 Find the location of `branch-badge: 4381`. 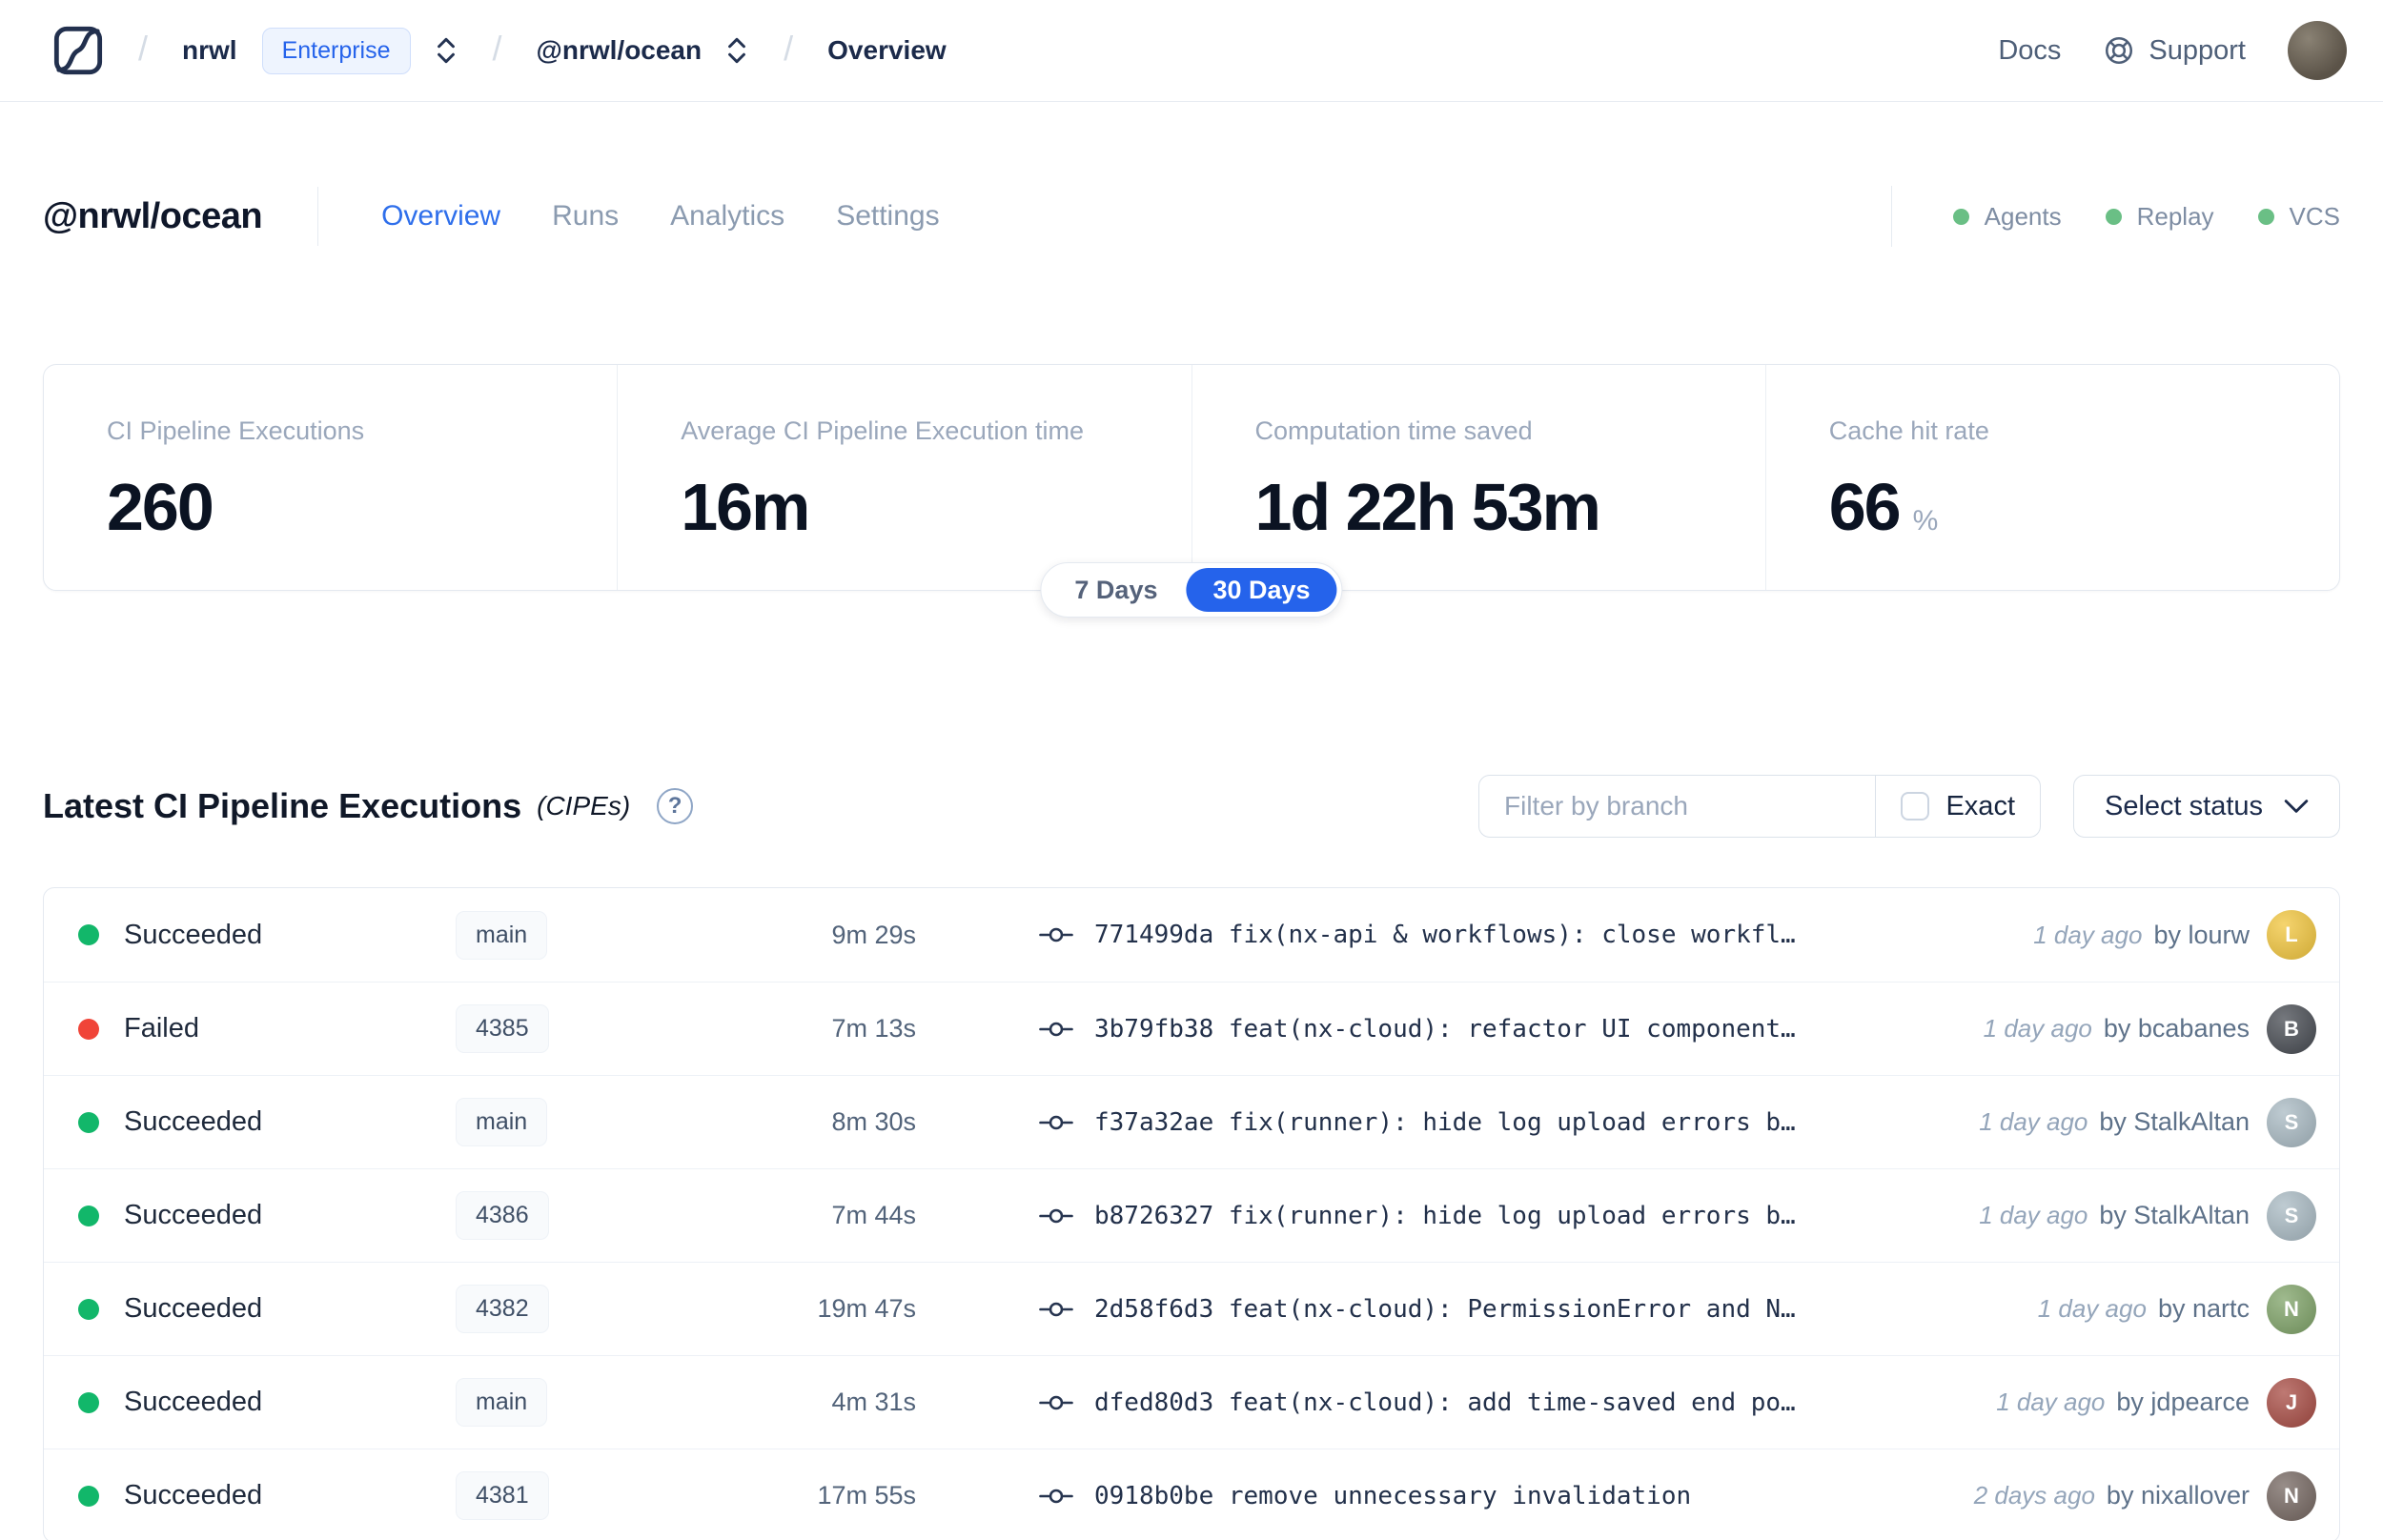

branch-badge: 4381 is located at coordinates (503, 1495).